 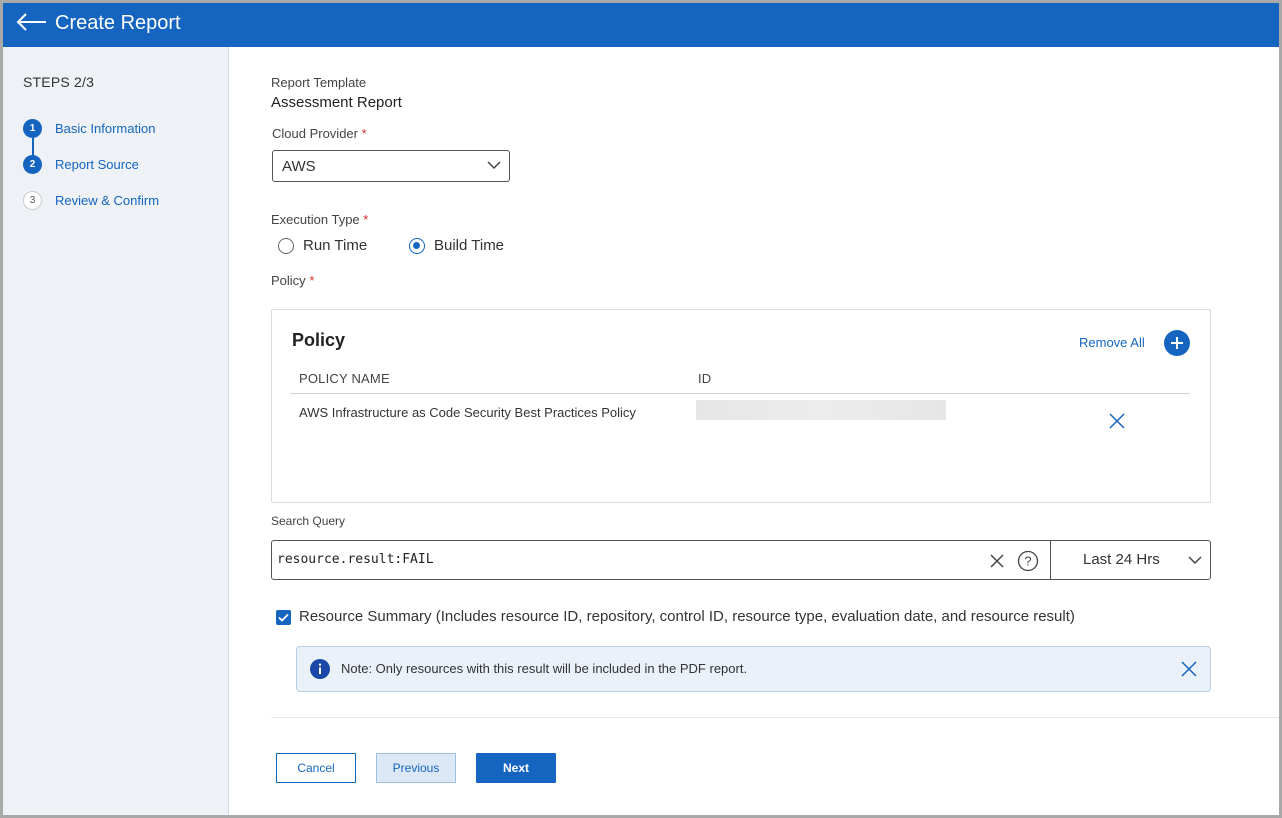 What do you see at coordinates (391, 166) in the screenshot?
I see `cloud-provider-select: AWS` at bounding box center [391, 166].